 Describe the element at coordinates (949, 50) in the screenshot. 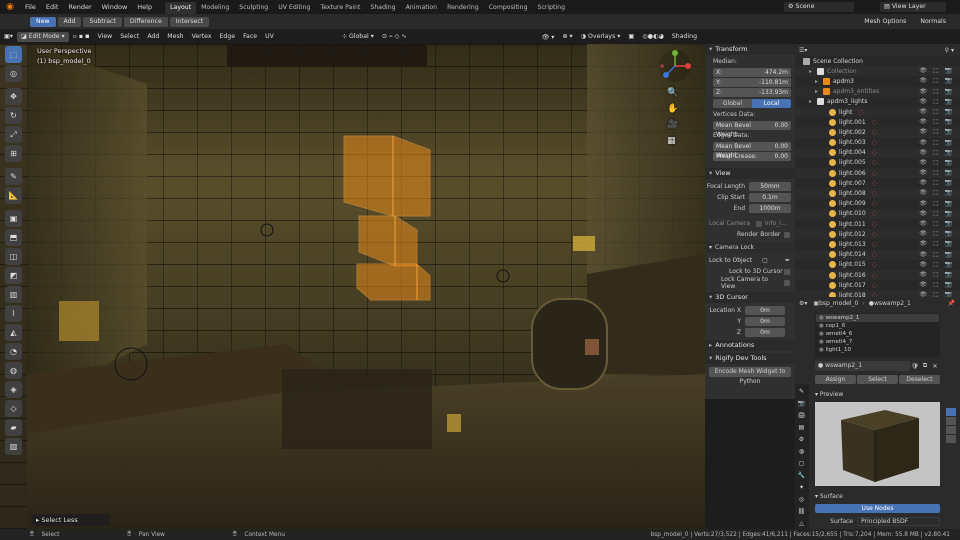

I see `filter-icon: ⚲ ▾` at that location.